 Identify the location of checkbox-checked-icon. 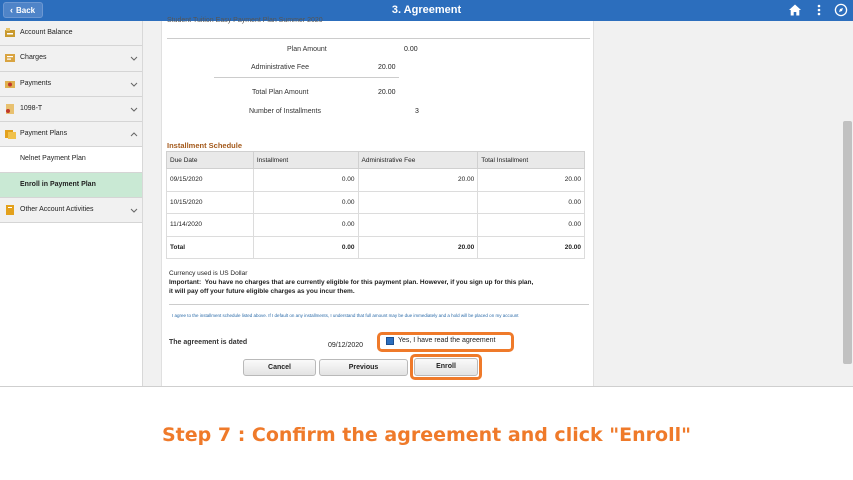
(390, 341).